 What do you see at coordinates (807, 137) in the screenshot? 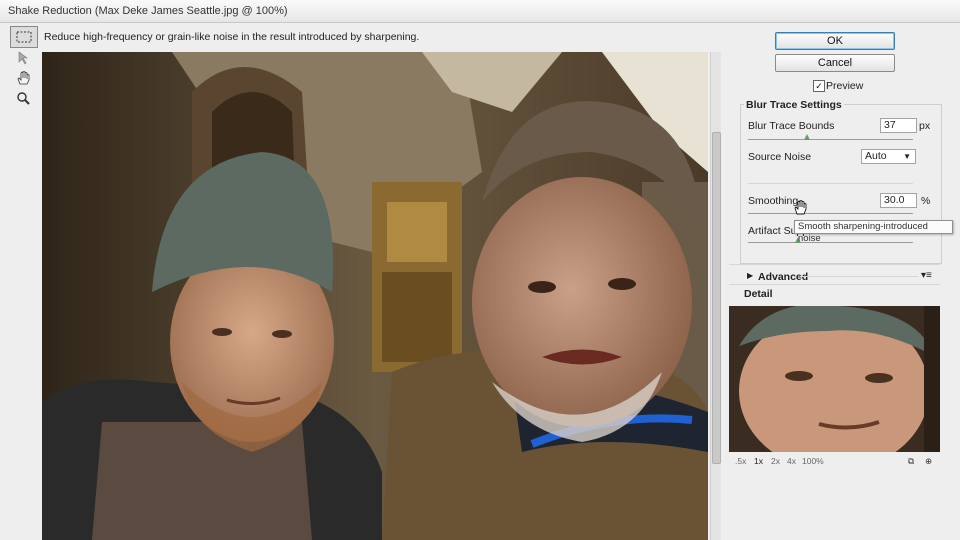
I see `blur-trace-bounds-slider-thumb` at bounding box center [807, 137].